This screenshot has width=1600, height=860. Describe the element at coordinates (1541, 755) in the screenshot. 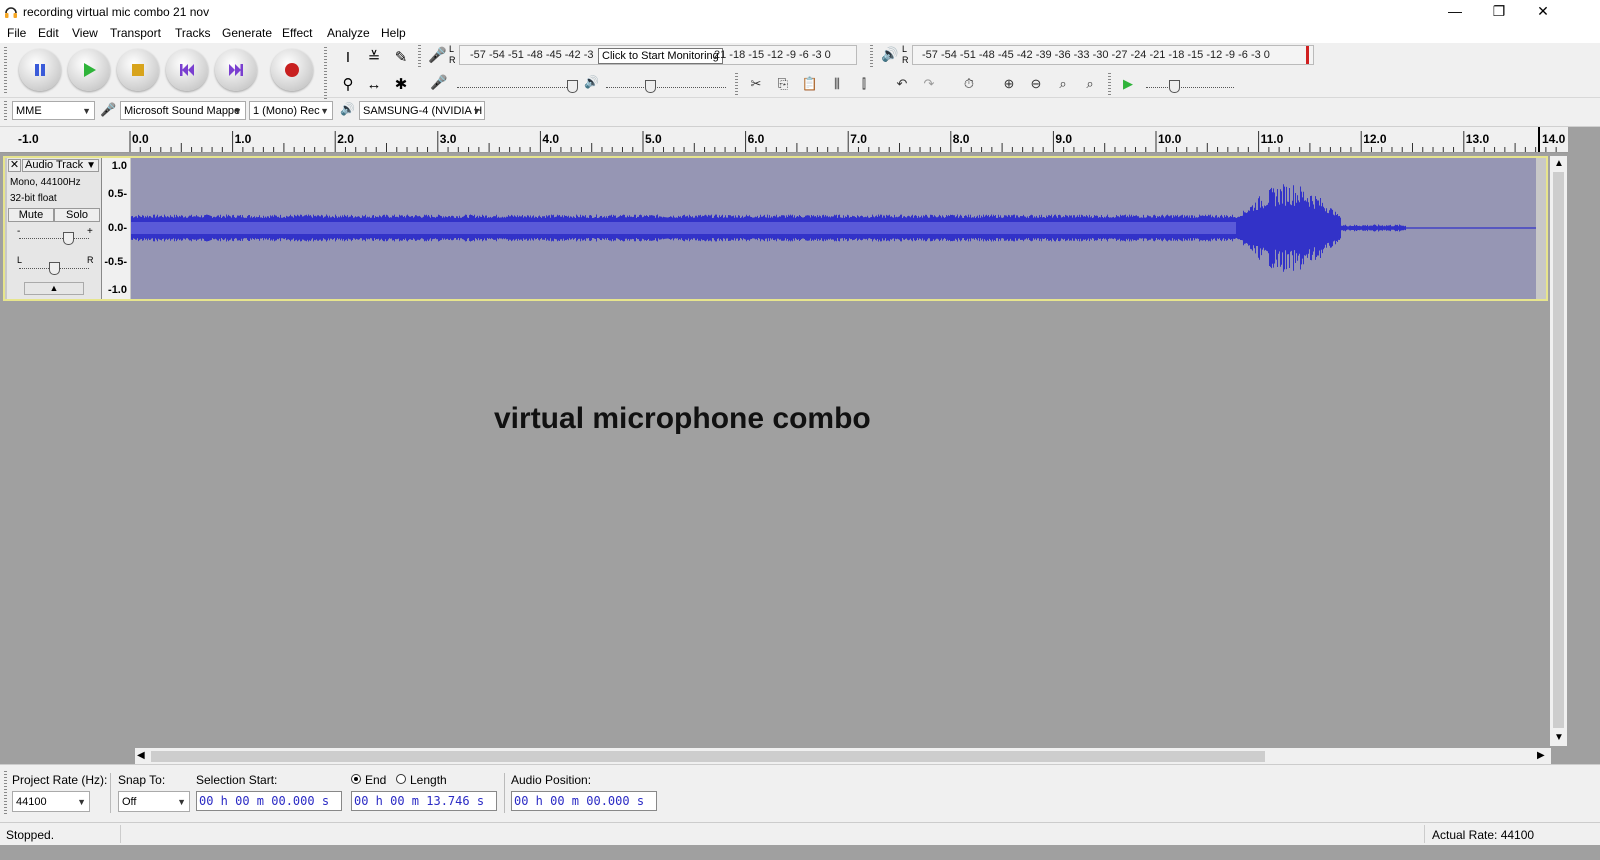

I see `scroll-right-icon: ▶` at that location.